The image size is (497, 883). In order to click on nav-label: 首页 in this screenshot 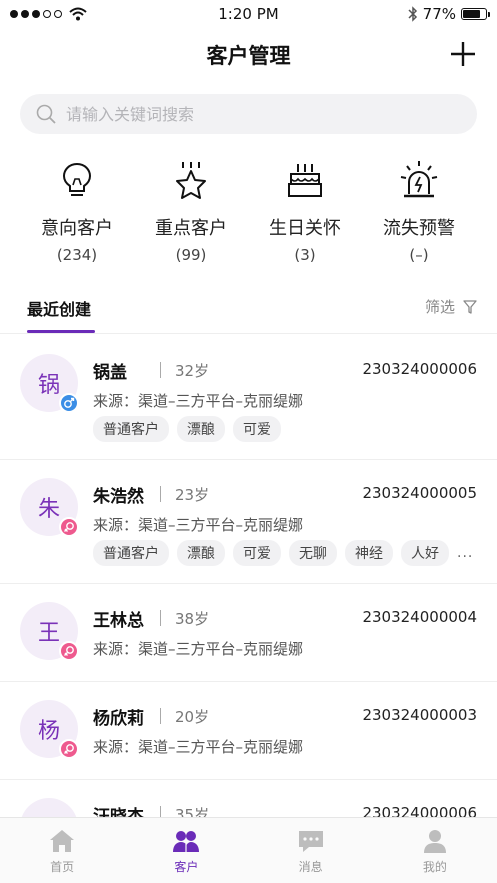, I will do `click(62, 867)`.